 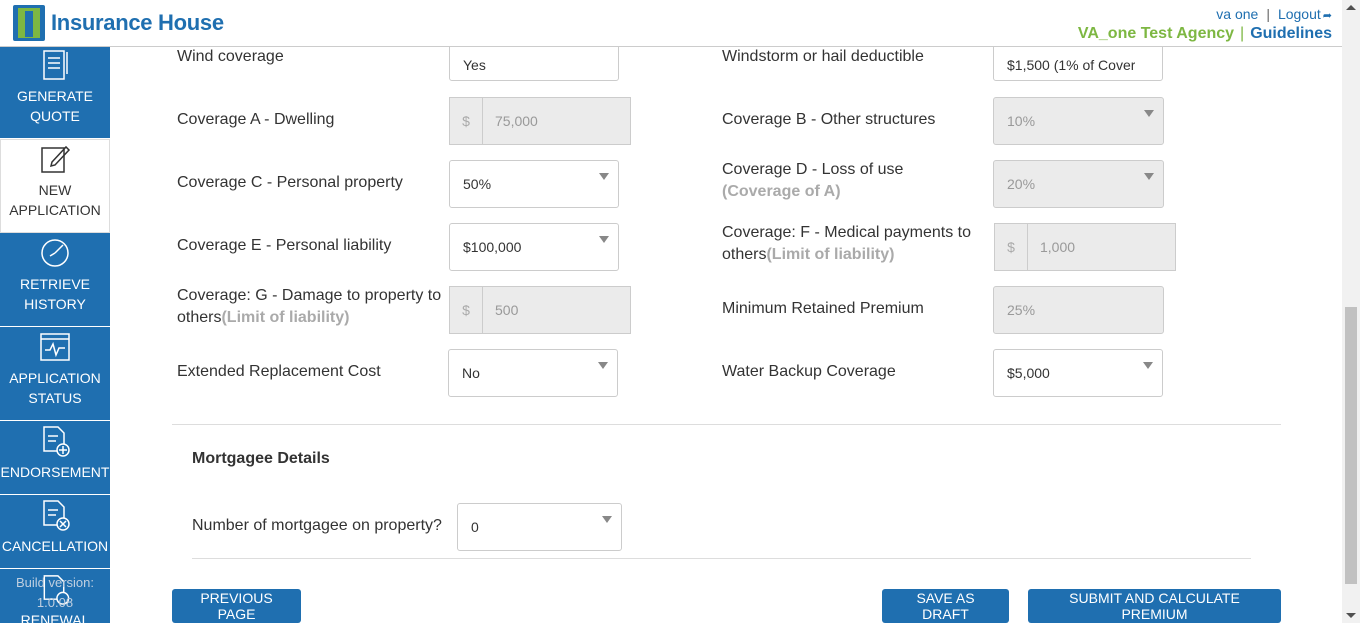 I want to click on select-value: $5,000, so click(x=1028, y=373).